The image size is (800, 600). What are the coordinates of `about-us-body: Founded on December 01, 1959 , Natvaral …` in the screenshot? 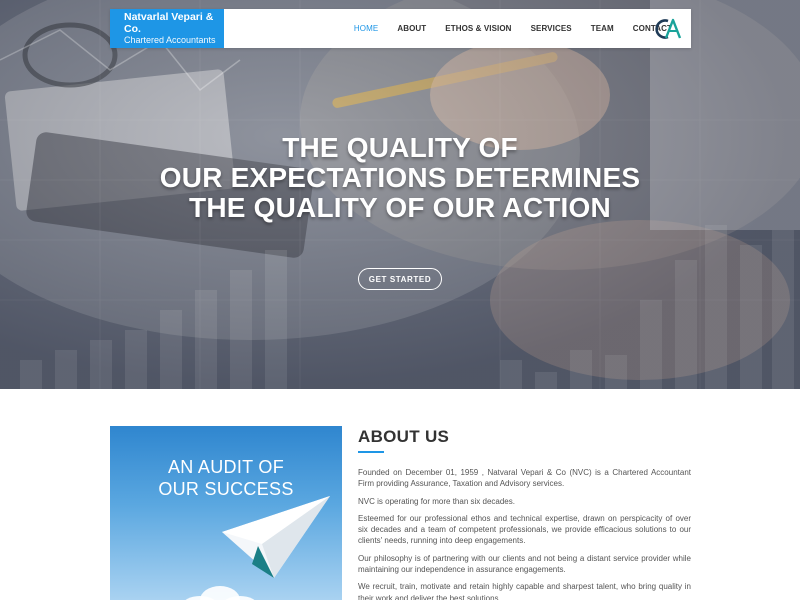 It's located at (524, 533).